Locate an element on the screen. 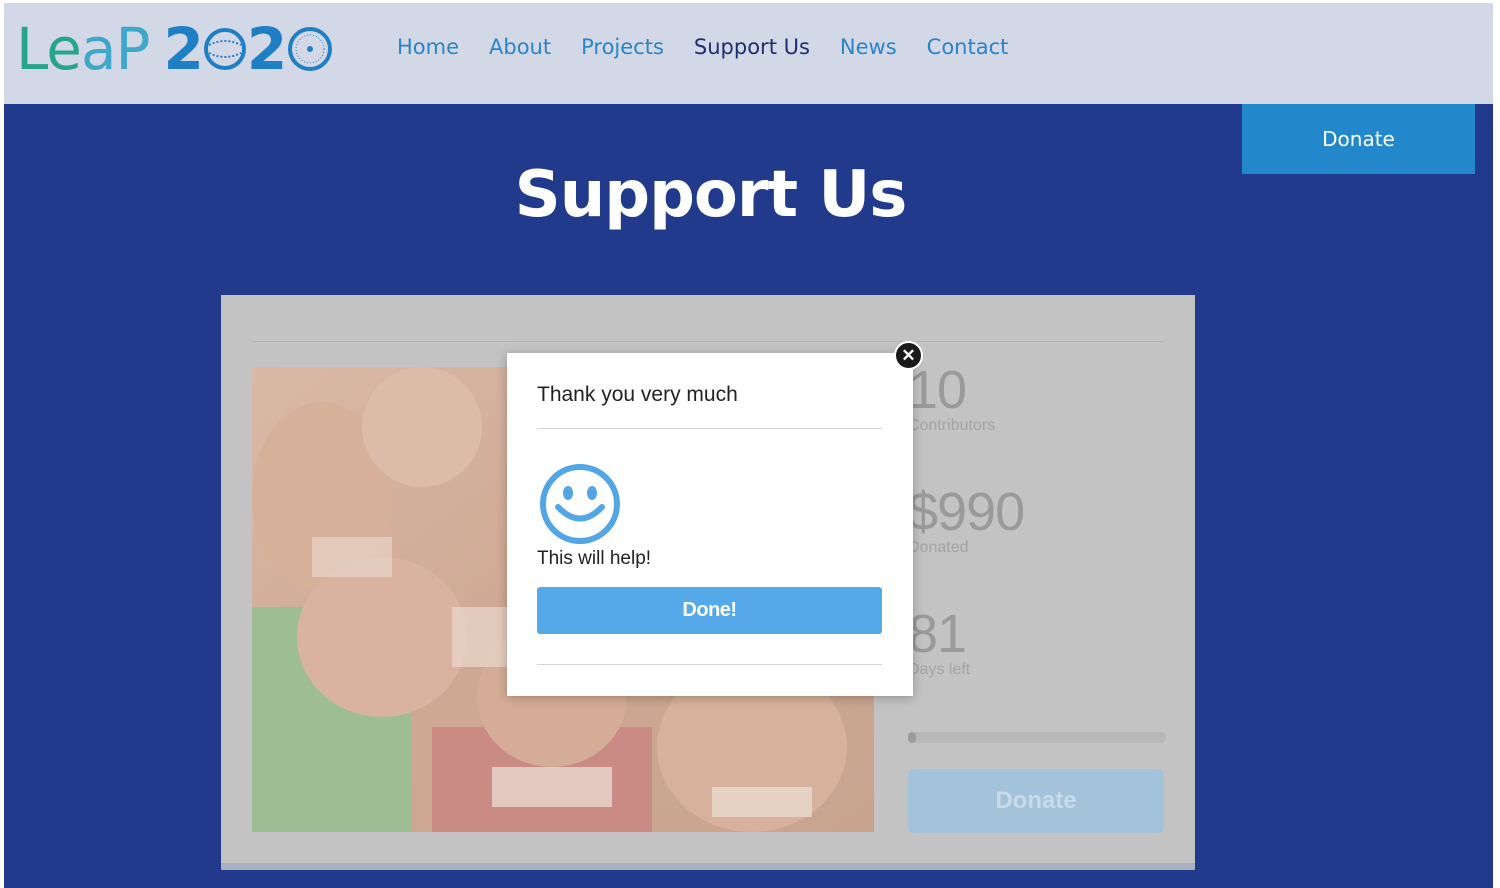 Image resolution: width=1500 pixels, height=888 pixels. nav-news: News is located at coordinates (868, 47).